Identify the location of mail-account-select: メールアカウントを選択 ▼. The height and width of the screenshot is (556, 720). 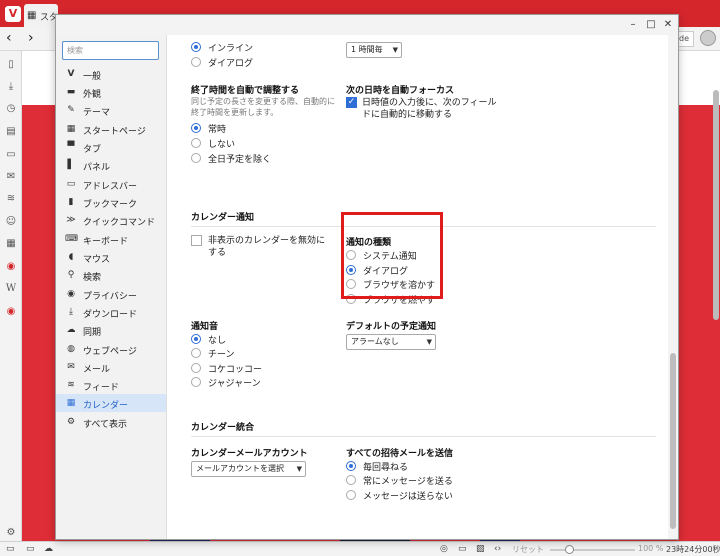
(248, 469).